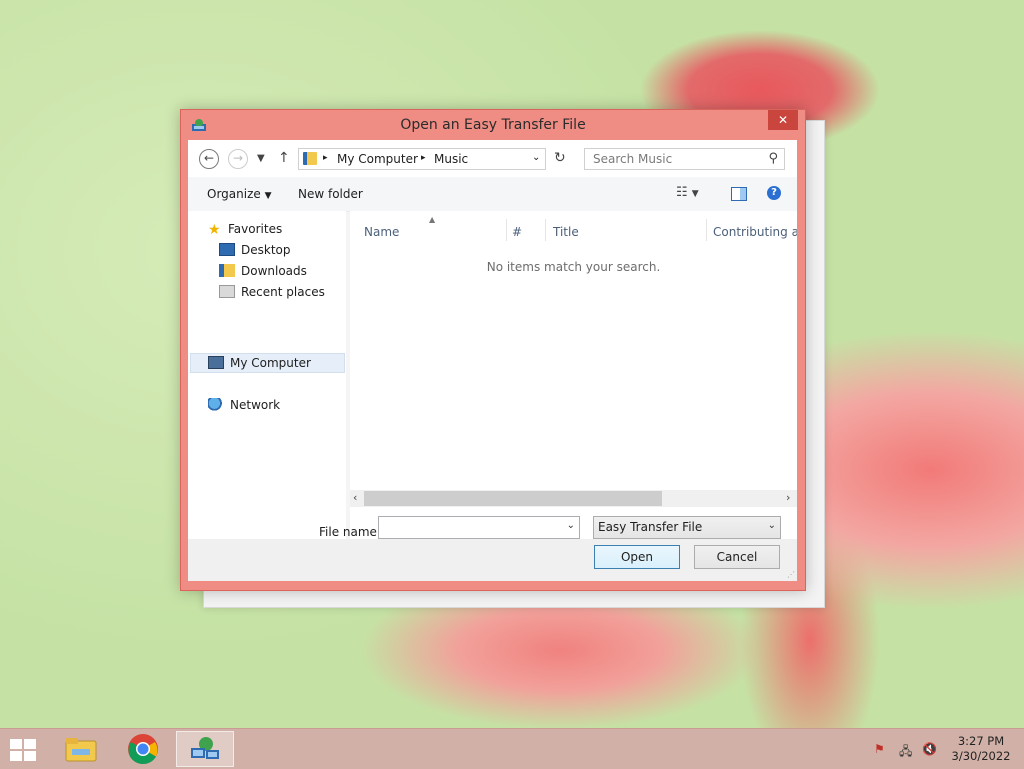  Describe the element at coordinates (377, 159) in the screenshot. I see `breadcrumb-my-computer: My Computer` at that location.